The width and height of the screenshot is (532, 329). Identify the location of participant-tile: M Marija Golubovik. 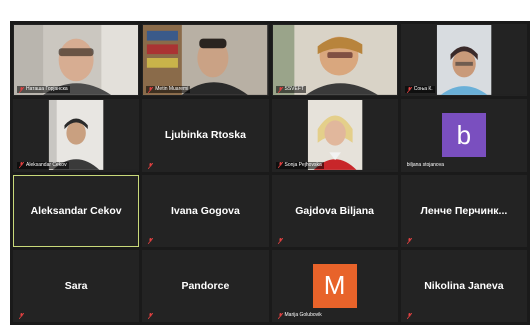
(334, 285).